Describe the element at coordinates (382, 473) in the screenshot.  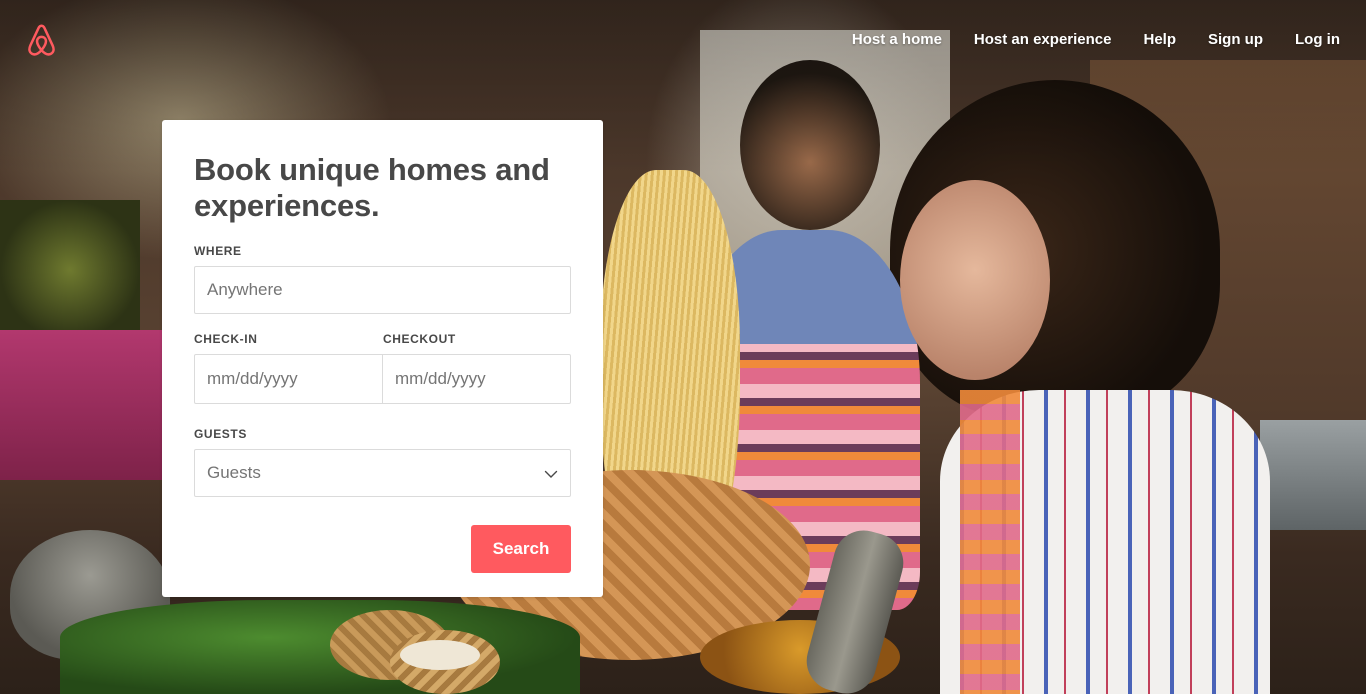
I see `guests-select: Guests` at that location.